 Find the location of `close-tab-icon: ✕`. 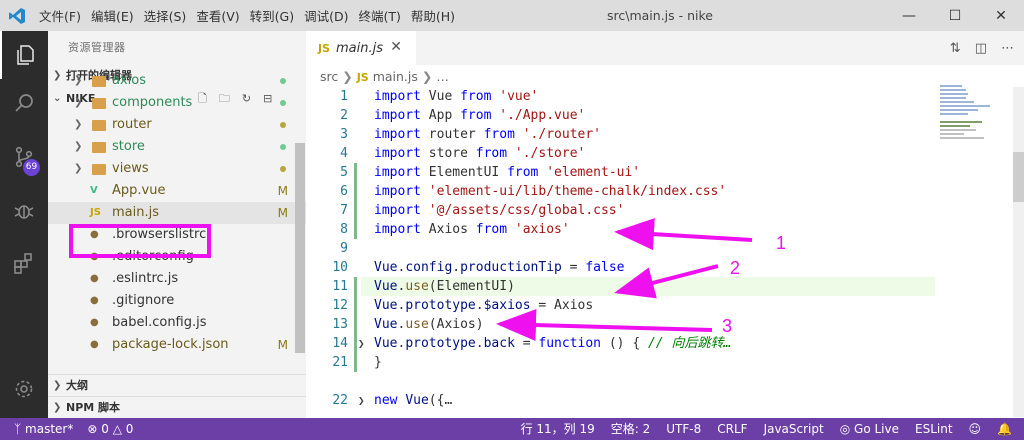

close-tab-icon: ✕ is located at coordinates (396, 47).